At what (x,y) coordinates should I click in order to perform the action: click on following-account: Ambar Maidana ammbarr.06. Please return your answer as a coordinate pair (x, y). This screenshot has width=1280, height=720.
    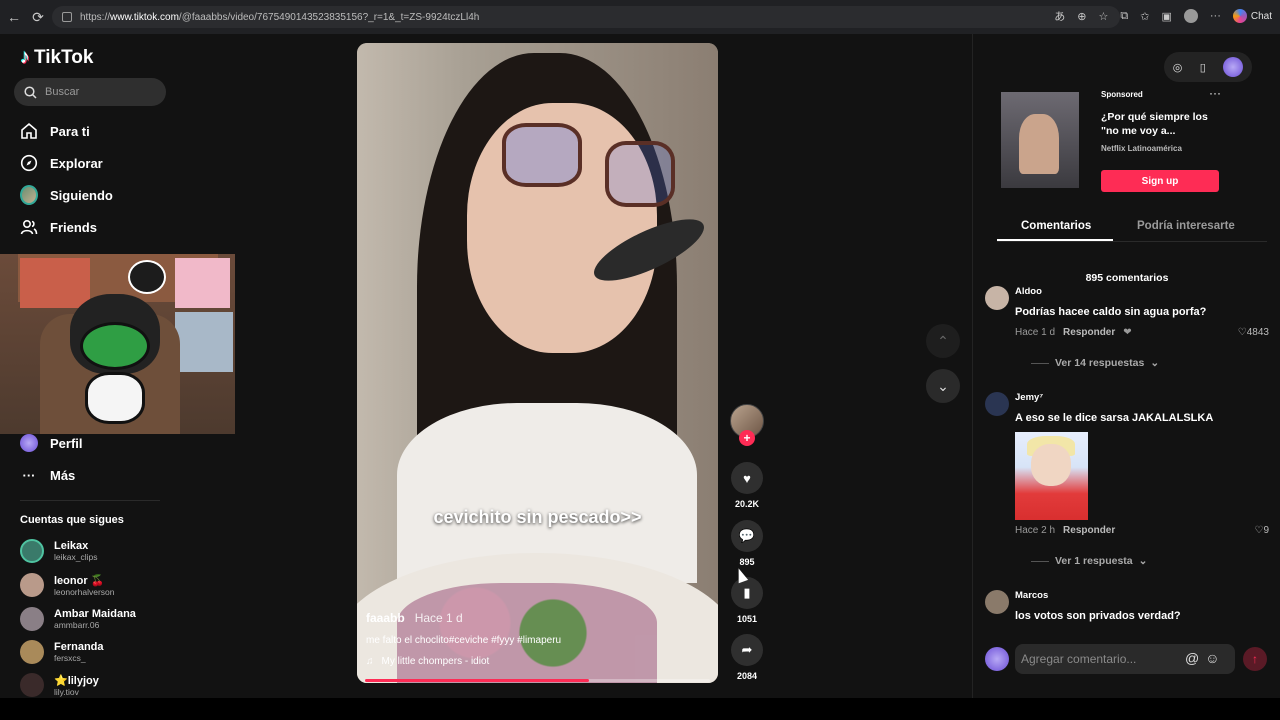
    Looking at the image, I should click on (78, 619).